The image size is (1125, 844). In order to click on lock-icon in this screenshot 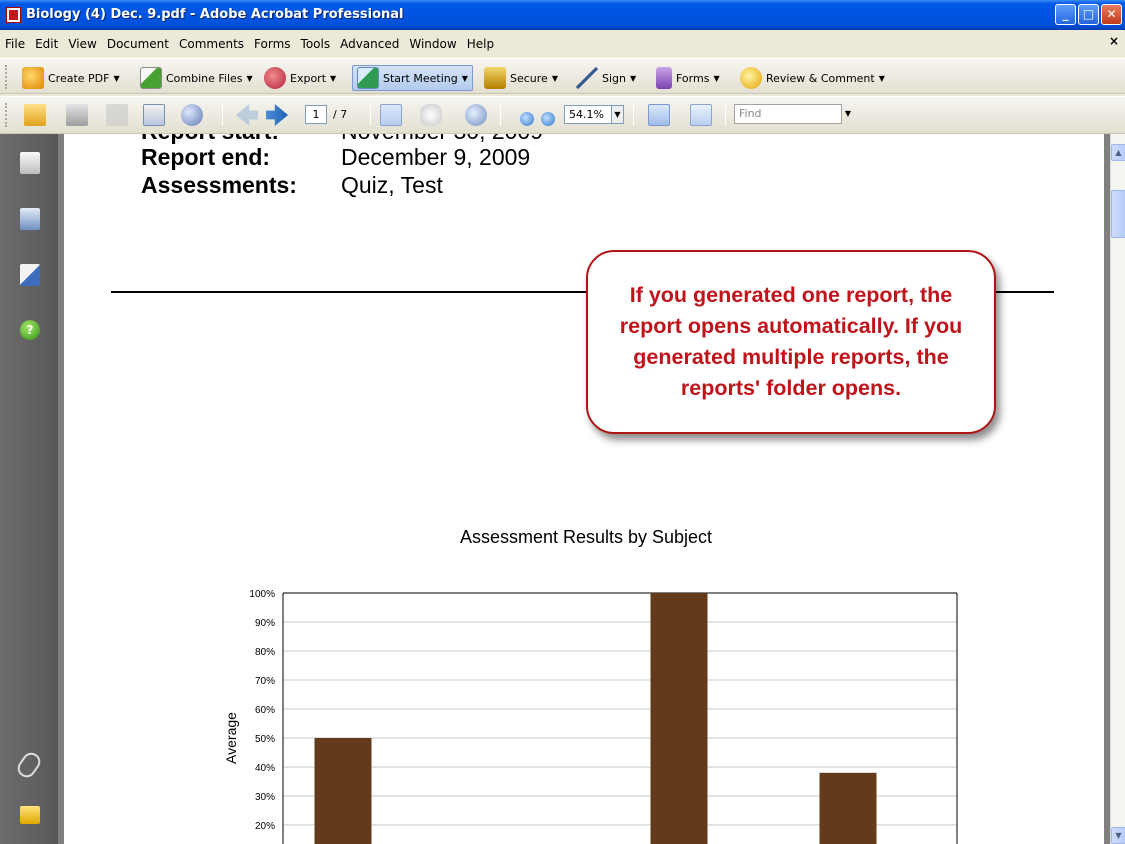, I will do `click(495, 78)`.